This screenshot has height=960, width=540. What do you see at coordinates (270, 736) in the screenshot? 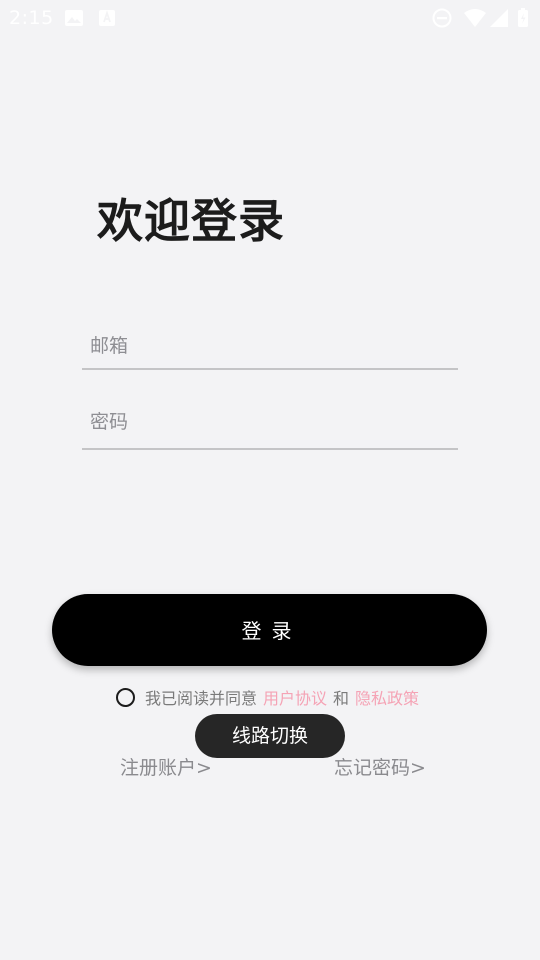
I see `toast-message: 线路切换` at bounding box center [270, 736].